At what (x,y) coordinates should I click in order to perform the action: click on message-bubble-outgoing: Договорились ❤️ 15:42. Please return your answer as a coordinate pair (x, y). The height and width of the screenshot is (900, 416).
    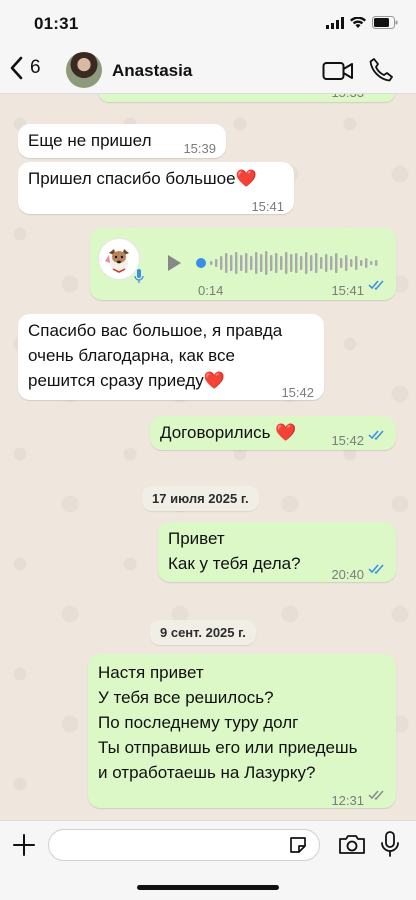
    Looking at the image, I should click on (273, 433).